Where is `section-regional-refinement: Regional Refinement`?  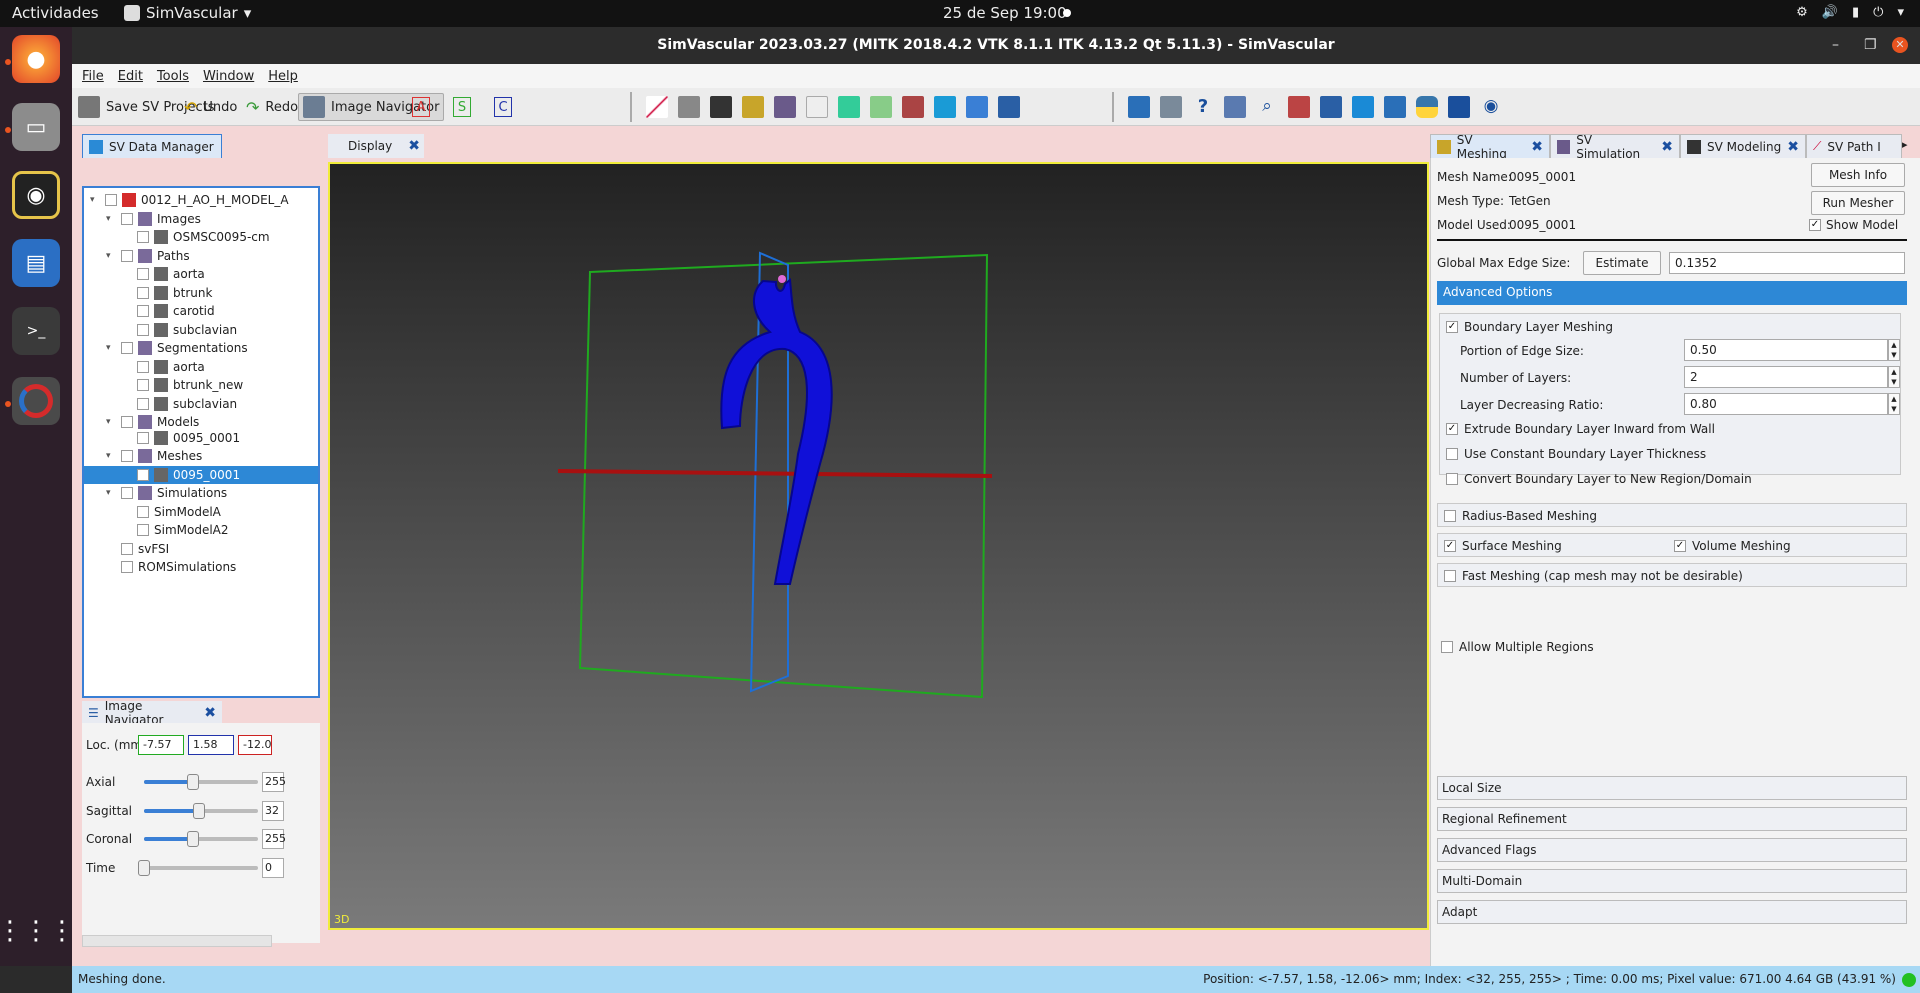
section-regional-refinement: Regional Refinement is located at coordinates (1672, 819).